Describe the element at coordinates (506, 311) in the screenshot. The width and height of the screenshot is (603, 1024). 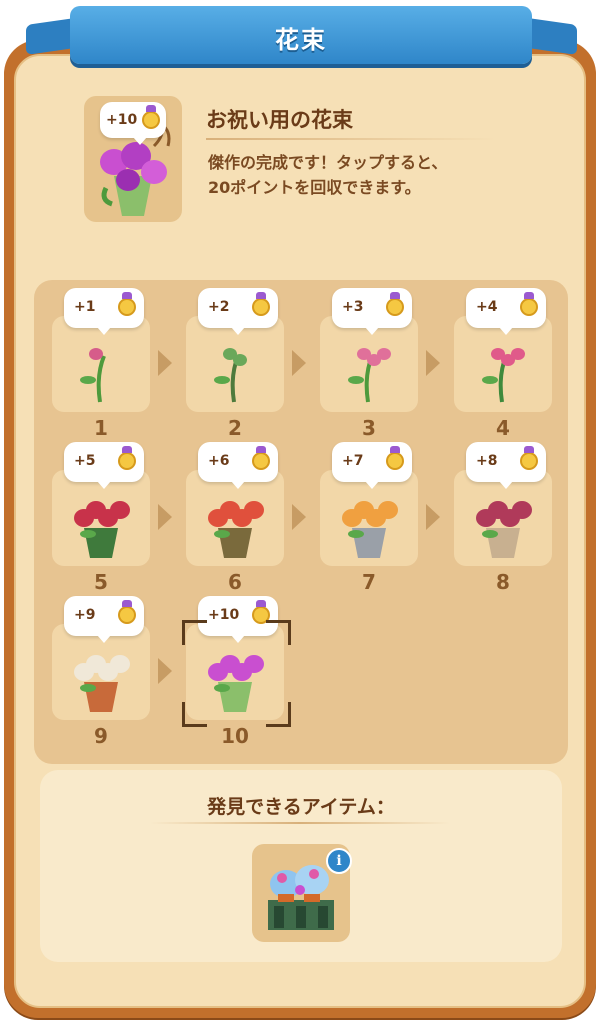
I see `chain-points-bubble: +4` at that location.